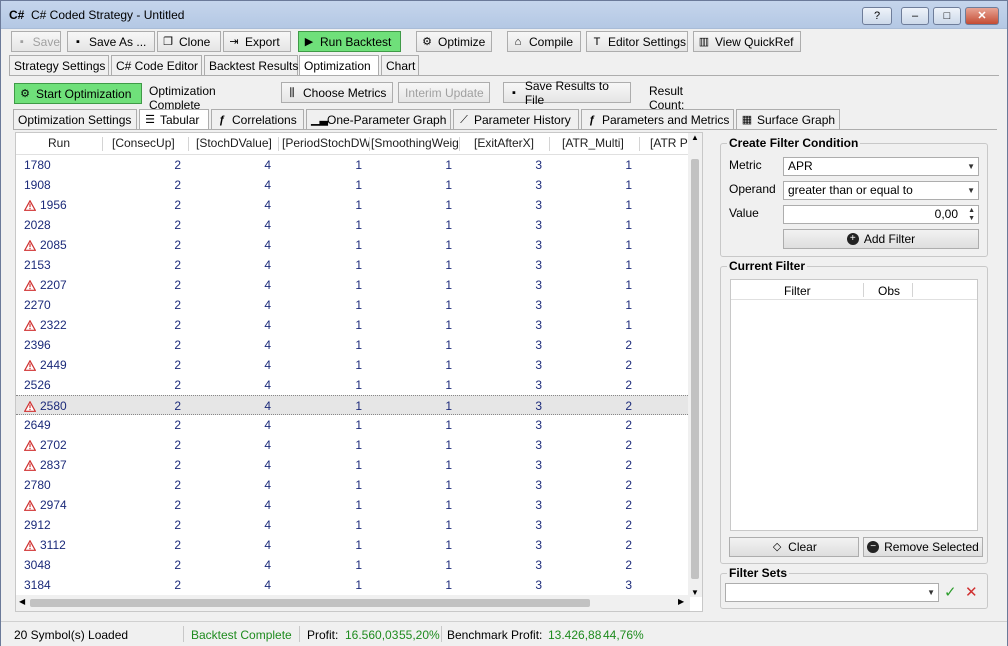 The image size is (1008, 646). What do you see at coordinates (971, 592) in the screenshot?
I see `x-icon: ✕` at bounding box center [971, 592].